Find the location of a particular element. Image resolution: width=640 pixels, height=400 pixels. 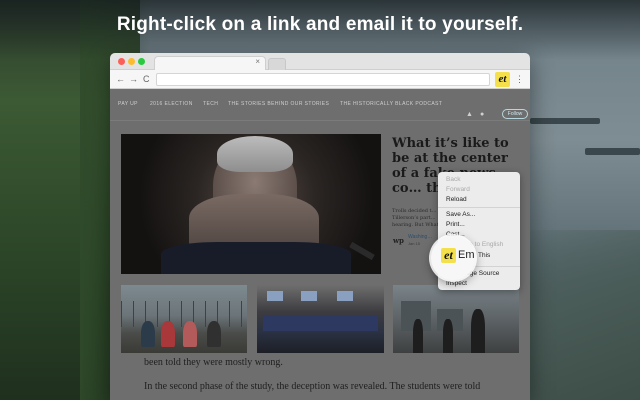

hero-image is located at coordinates (251, 204).